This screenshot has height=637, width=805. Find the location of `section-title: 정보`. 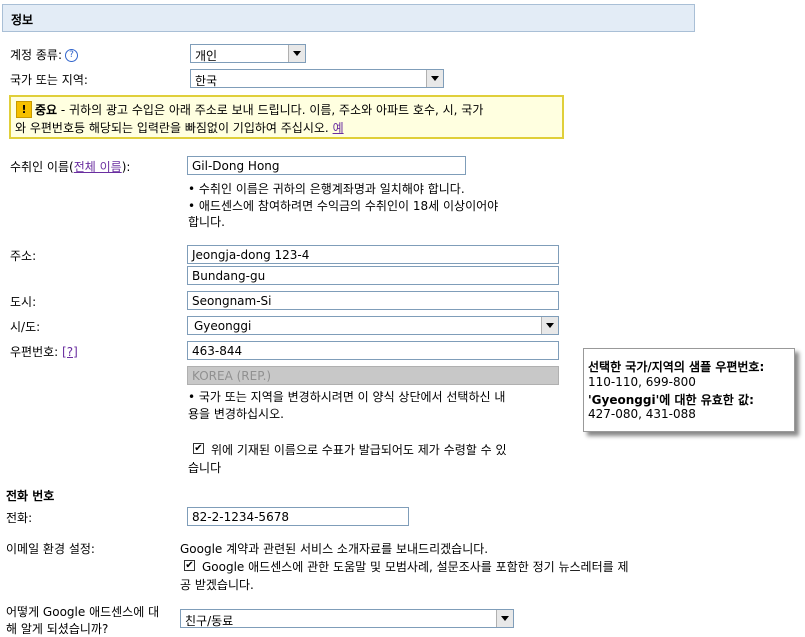

section-title: 정보 is located at coordinates (22, 20).